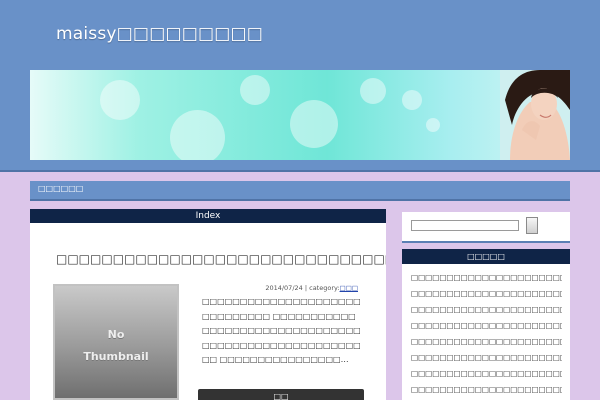 The image size is (600, 400). I want to click on no-thumbnail-text: No Thumbnail, so click(116, 345).